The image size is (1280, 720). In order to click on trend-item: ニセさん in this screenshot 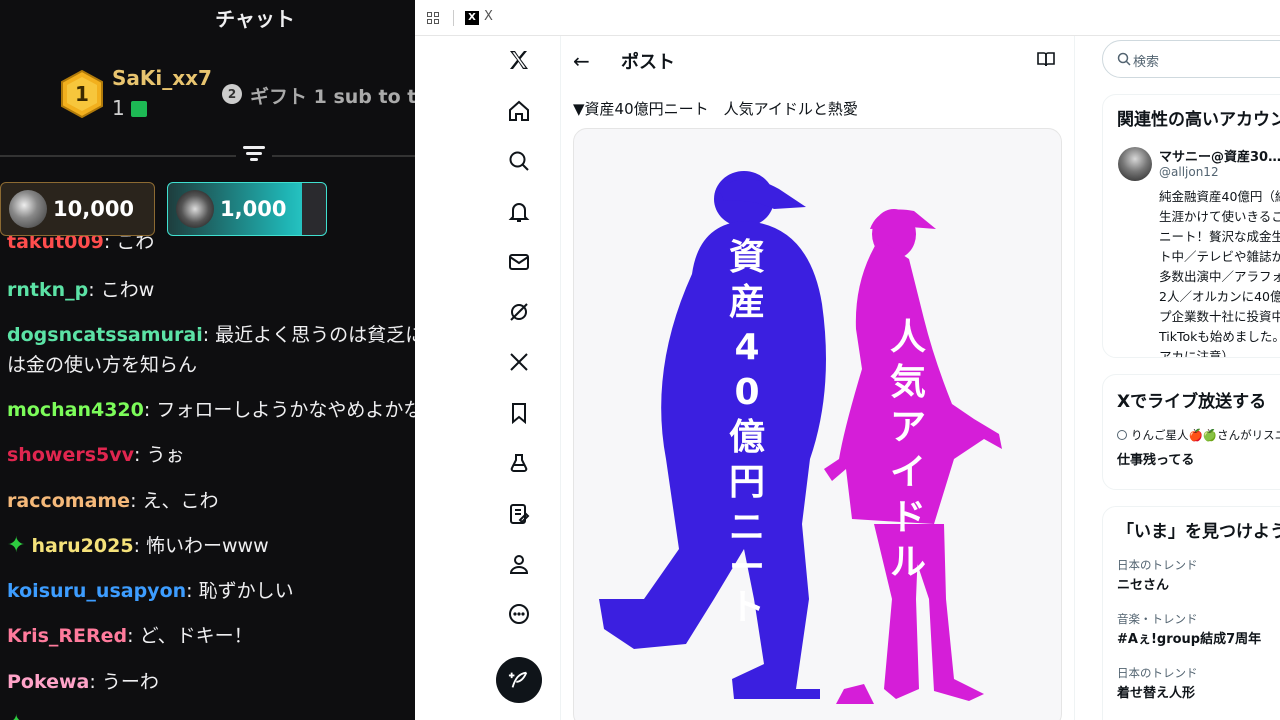, I will do `click(1143, 583)`.